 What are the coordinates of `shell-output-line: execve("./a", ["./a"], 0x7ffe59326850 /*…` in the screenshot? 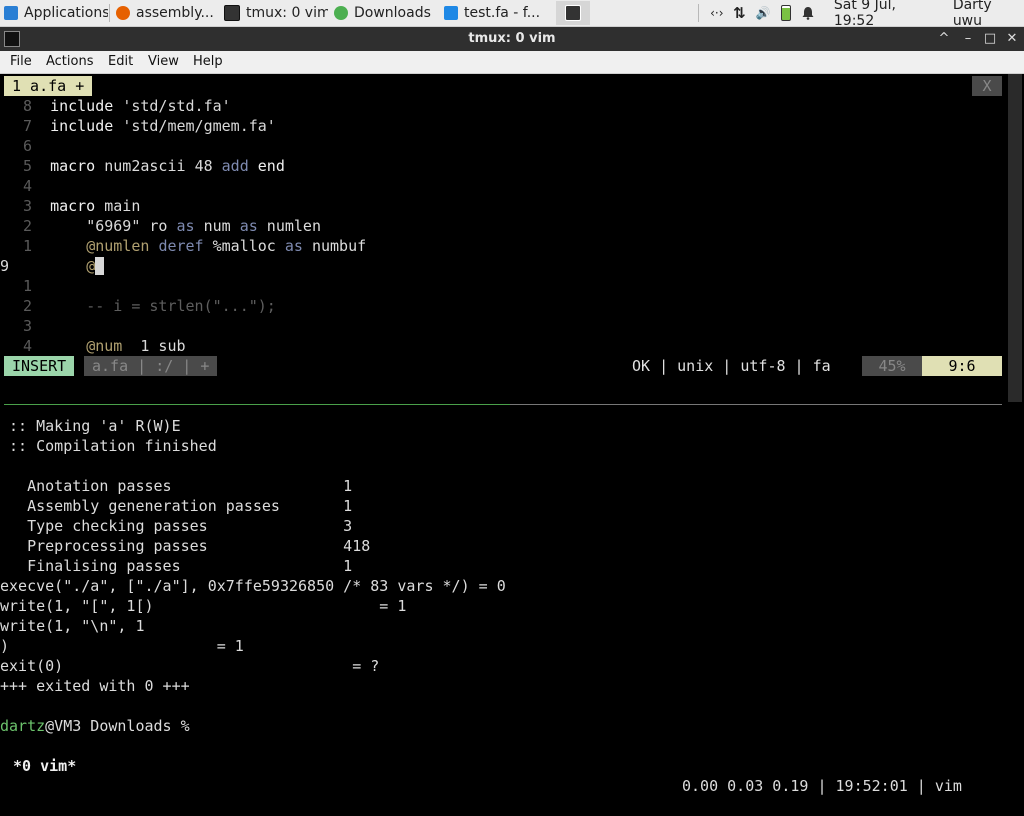 It's located at (253, 586).